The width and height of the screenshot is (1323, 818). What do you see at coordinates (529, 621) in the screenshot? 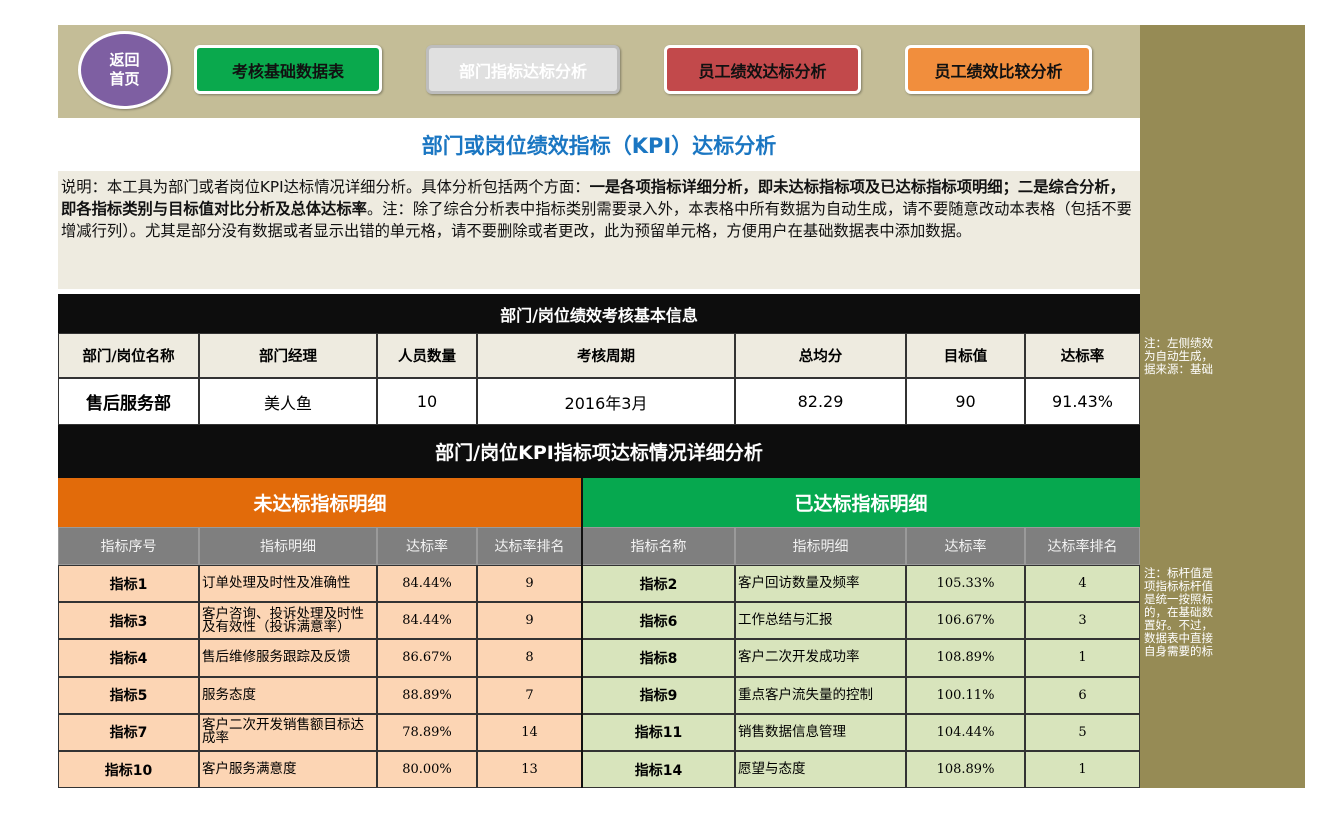
I see `unmet-row-2-rank: 9` at bounding box center [529, 621].